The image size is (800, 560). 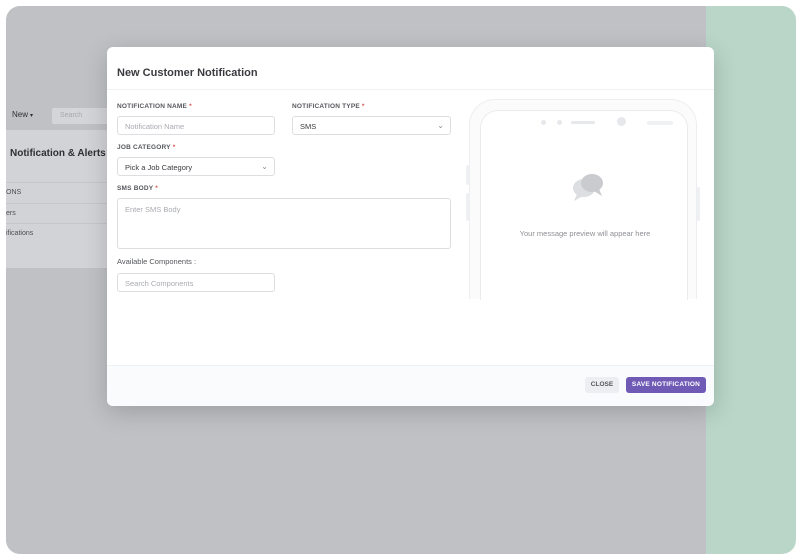 What do you see at coordinates (187, 73) in the screenshot?
I see `modal-title: New Customer Notification` at bounding box center [187, 73].